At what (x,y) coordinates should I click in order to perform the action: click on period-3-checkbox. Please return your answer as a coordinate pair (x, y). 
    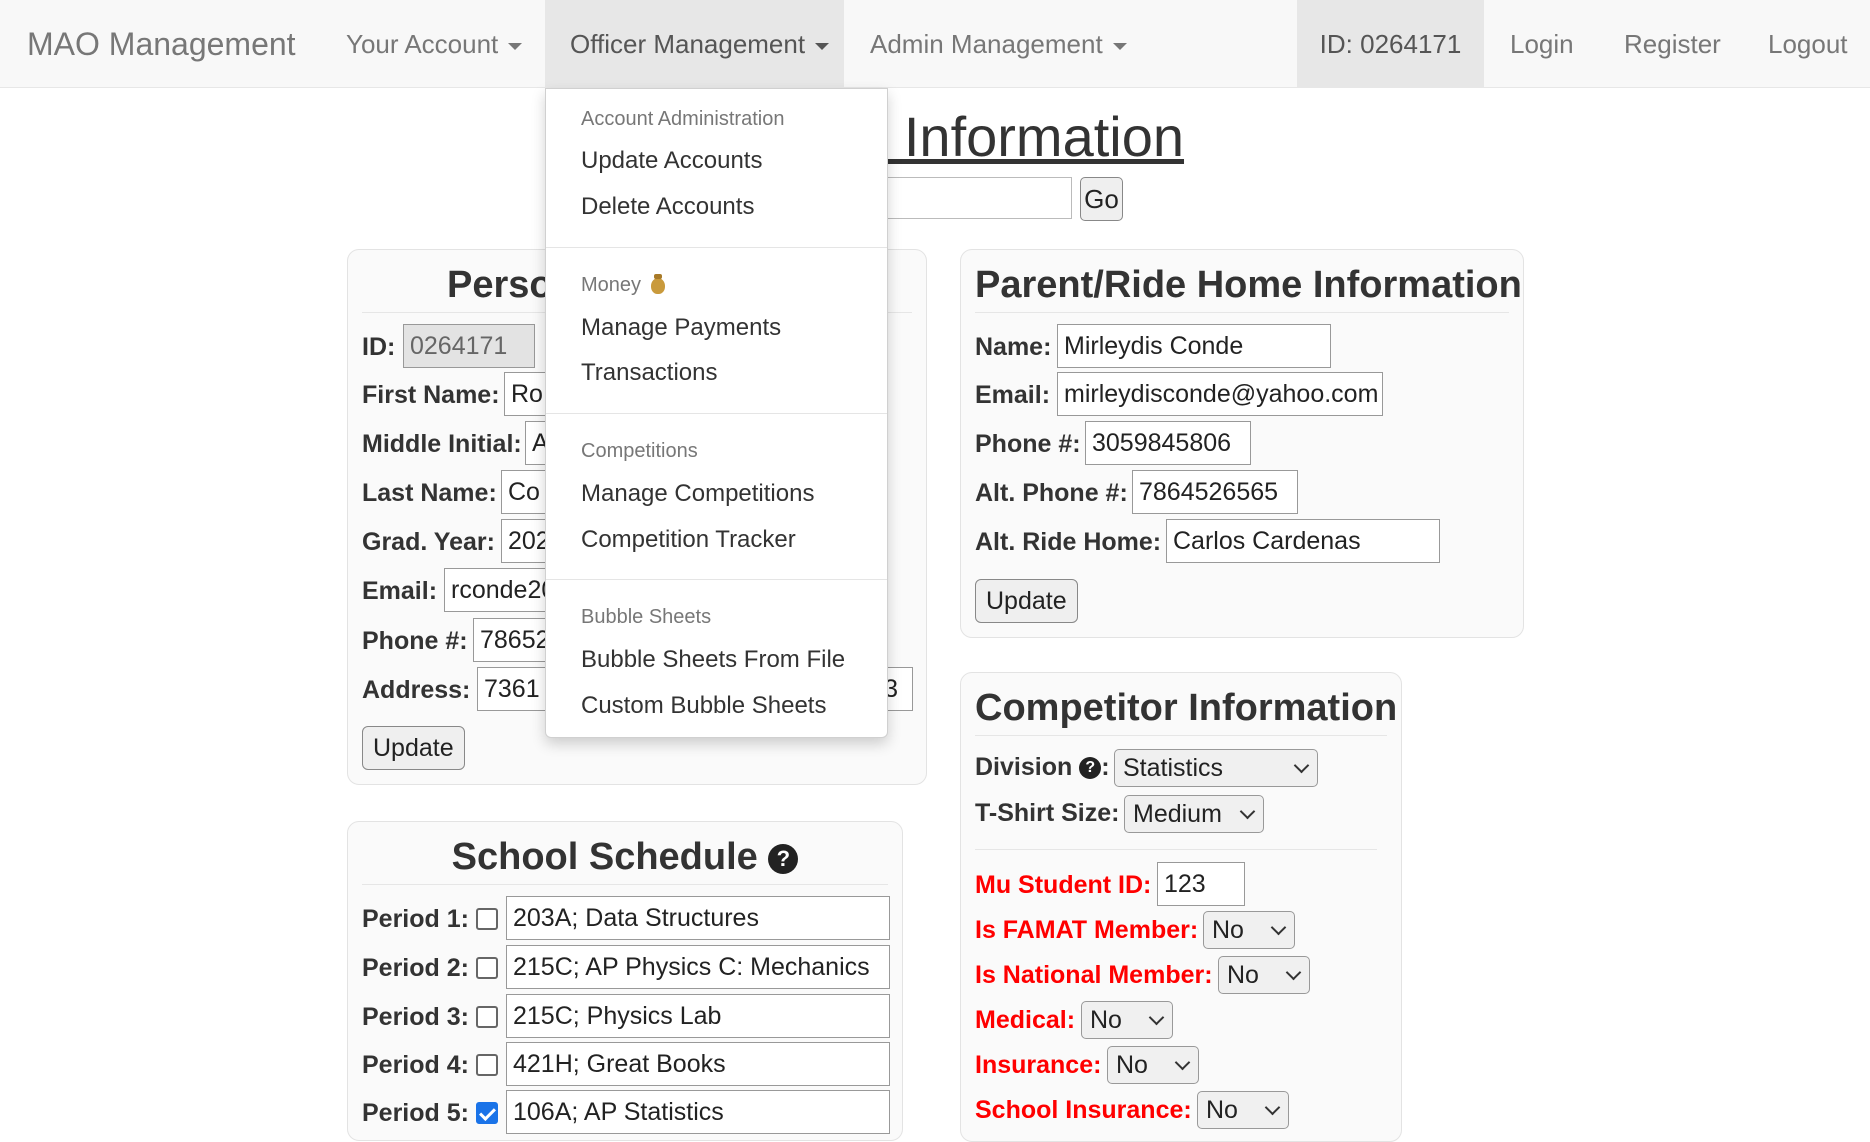
    Looking at the image, I should click on (487, 1017).